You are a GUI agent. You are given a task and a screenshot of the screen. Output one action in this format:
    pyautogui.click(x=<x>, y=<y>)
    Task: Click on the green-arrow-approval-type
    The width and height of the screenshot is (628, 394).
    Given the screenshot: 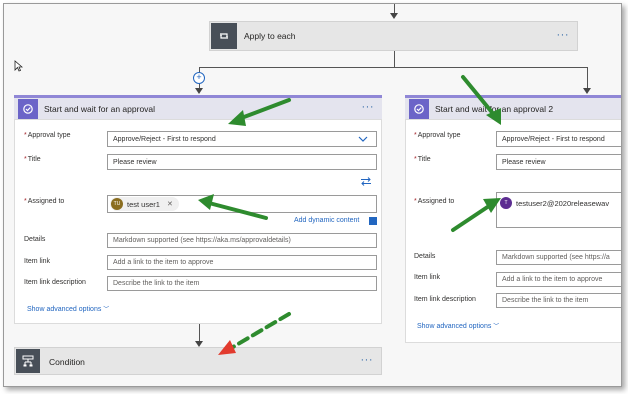 What is the action you would take?
    pyautogui.click(x=259, y=112)
    